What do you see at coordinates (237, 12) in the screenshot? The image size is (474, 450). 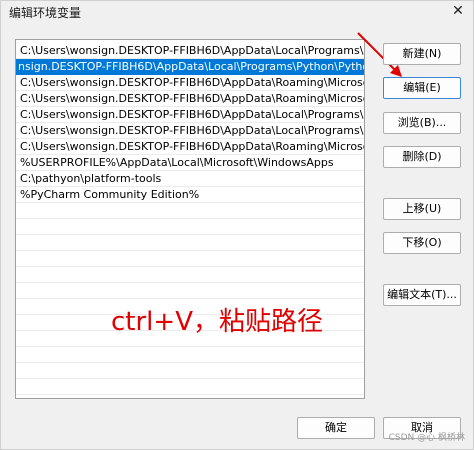 I see `title-bar: 编辑环境变量 ✕` at bounding box center [237, 12].